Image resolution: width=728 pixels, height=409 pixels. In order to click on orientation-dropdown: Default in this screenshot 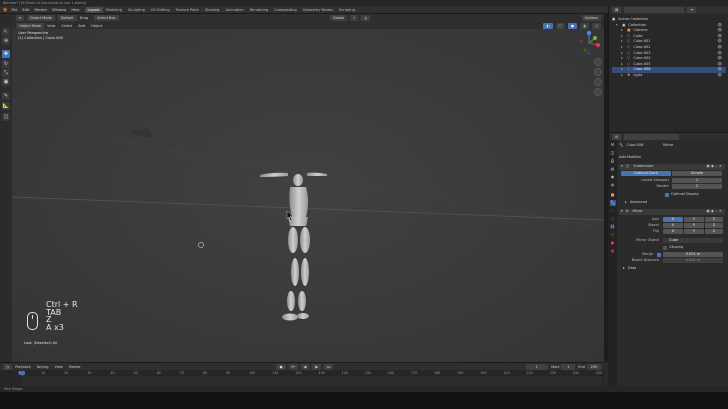, I will do `click(67, 18)`.